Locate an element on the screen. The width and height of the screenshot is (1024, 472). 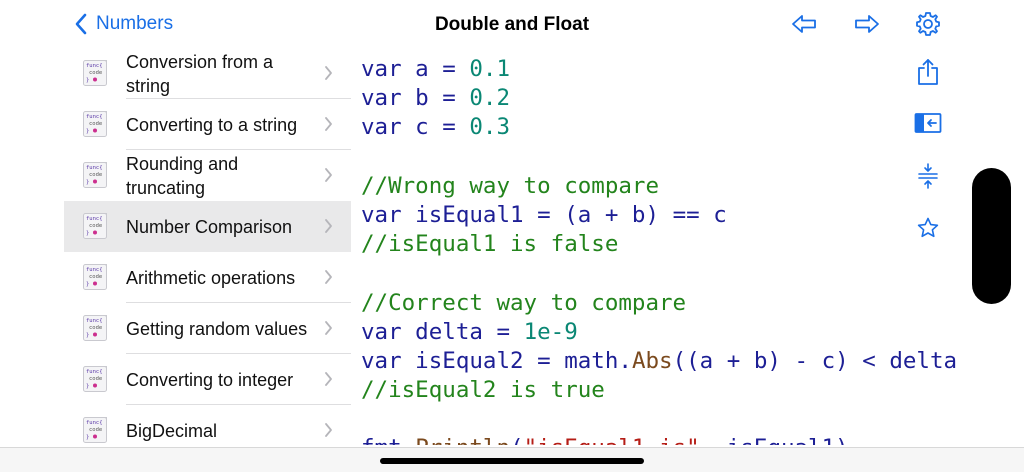
settings-button is located at coordinates (928, 24).